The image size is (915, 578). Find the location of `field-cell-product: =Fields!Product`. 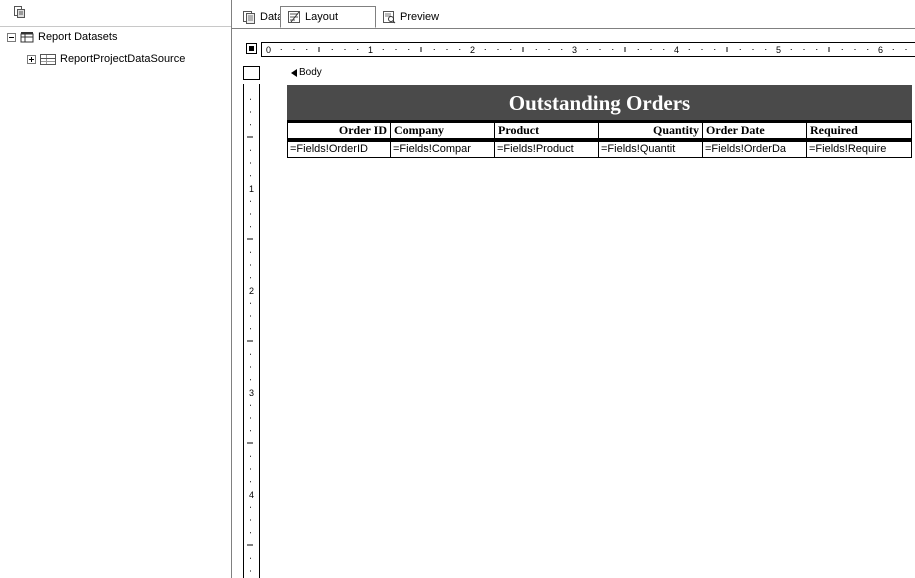

field-cell-product: =Fields!Product is located at coordinates (546, 149).